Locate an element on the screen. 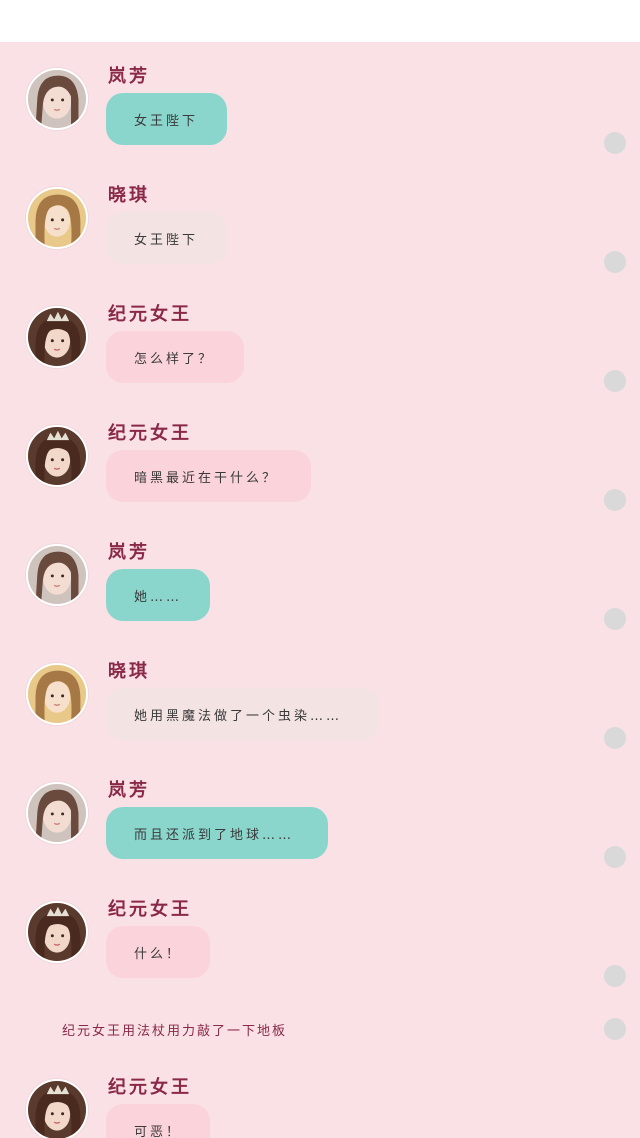  message-item: 纪元女王 可恶！ is located at coordinates (320, 1095).